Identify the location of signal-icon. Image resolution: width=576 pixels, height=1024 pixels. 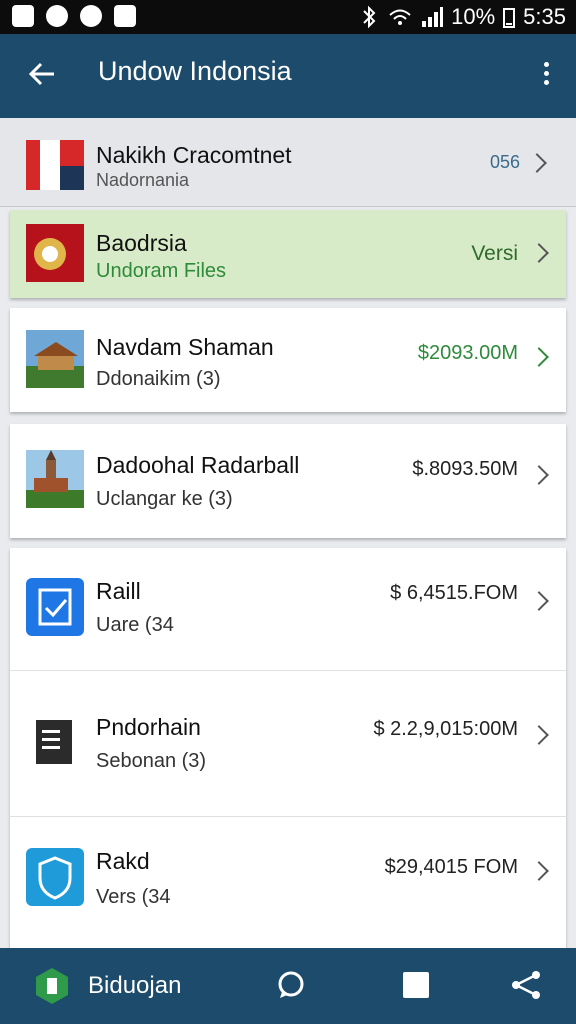
(433, 17).